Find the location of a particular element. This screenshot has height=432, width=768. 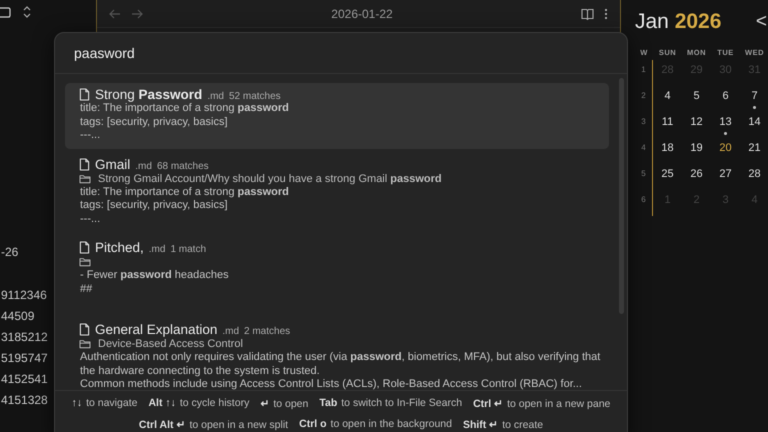

result-snippet: ## is located at coordinates (87, 289).